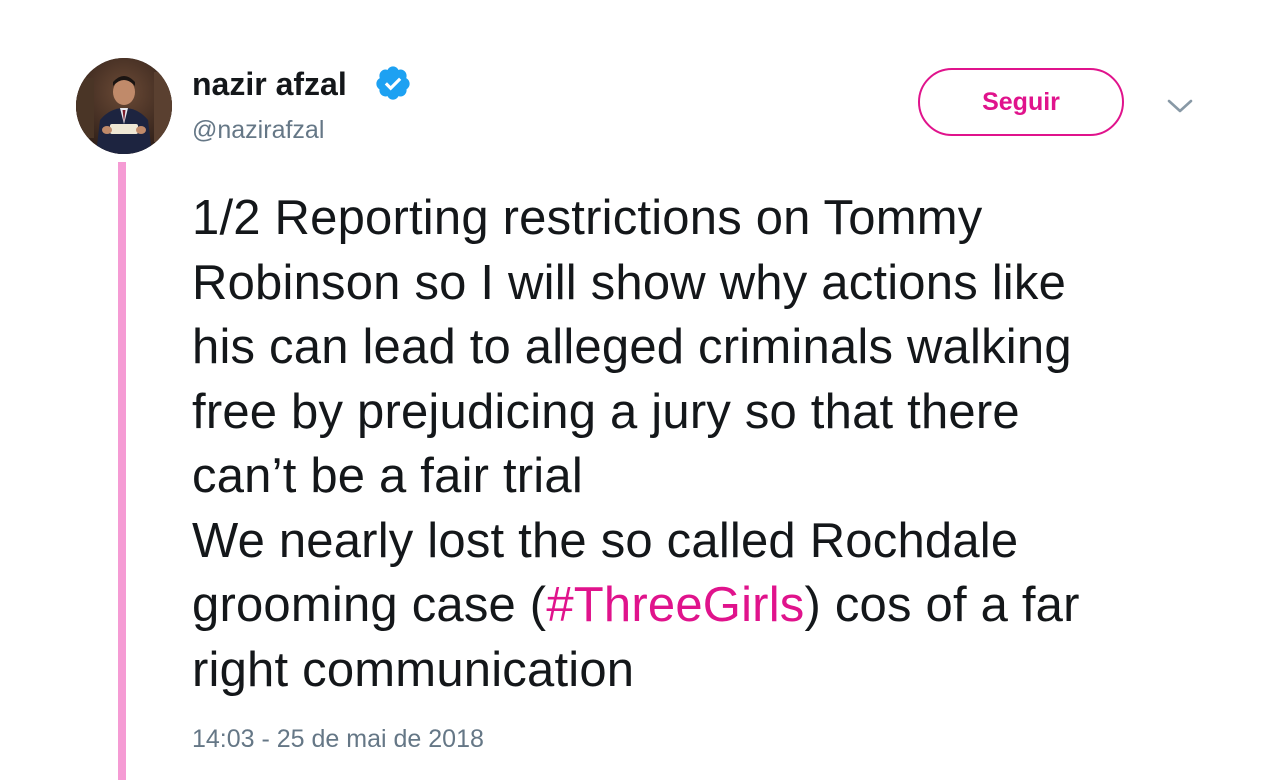 This screenshot has width=1264, height=780. I want to click on tweet-text-line: free by prejudicing a jury so that there, so click(606, 411).